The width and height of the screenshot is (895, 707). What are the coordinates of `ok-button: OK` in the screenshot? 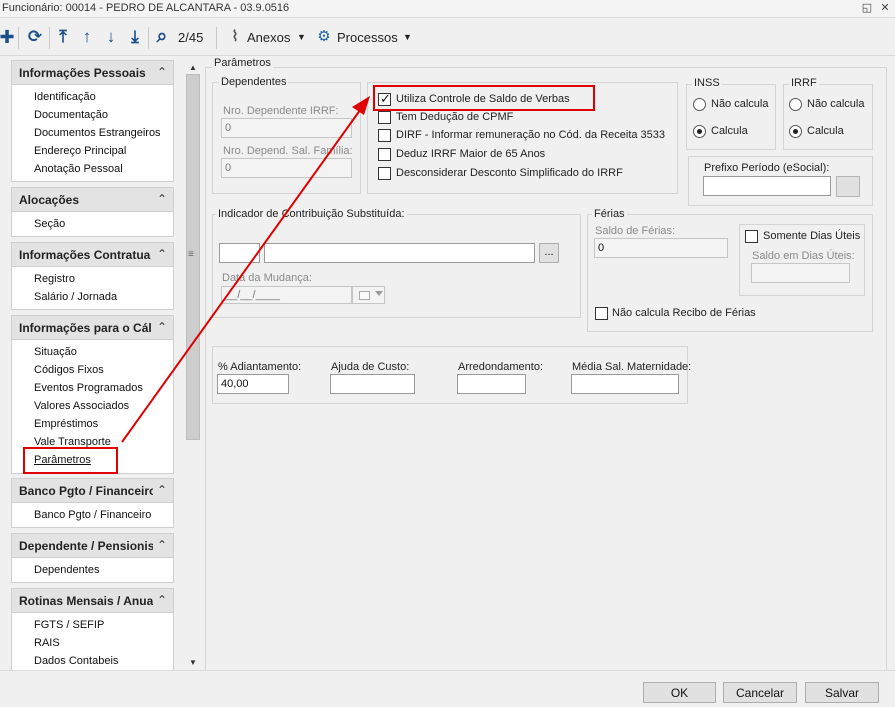 It's located at (679, 692).